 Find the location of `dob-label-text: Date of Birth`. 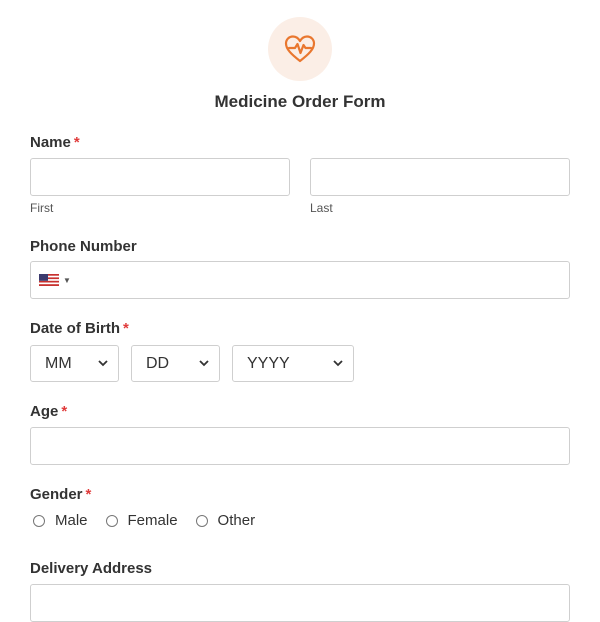

dob-label-text: Date of Birth is located at coordinates (75, 328).